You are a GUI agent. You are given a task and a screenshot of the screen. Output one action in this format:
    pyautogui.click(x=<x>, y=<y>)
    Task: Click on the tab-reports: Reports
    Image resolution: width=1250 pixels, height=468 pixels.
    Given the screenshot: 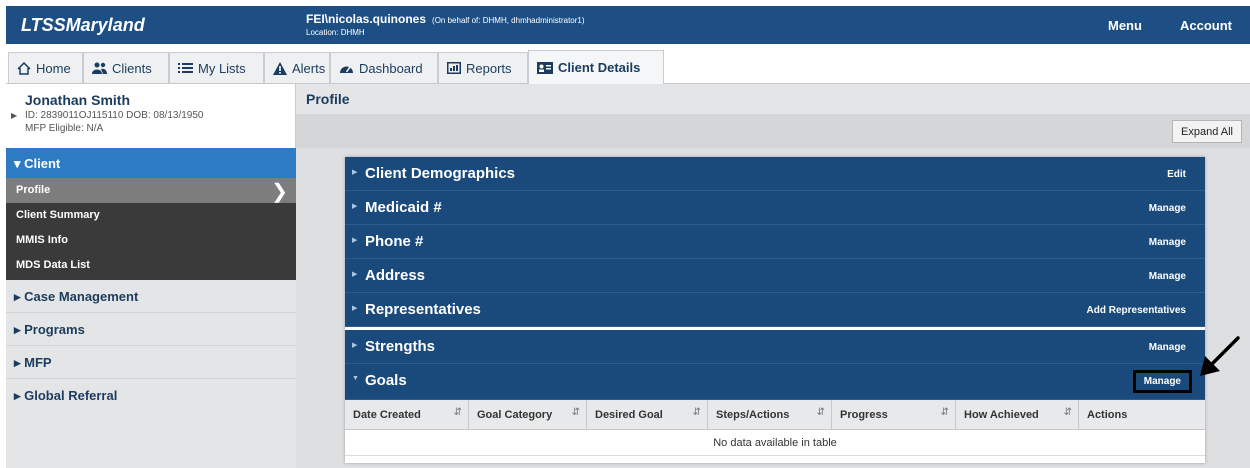 What is the action you would take?
    pyautogui.click(x=483, y=67)
    